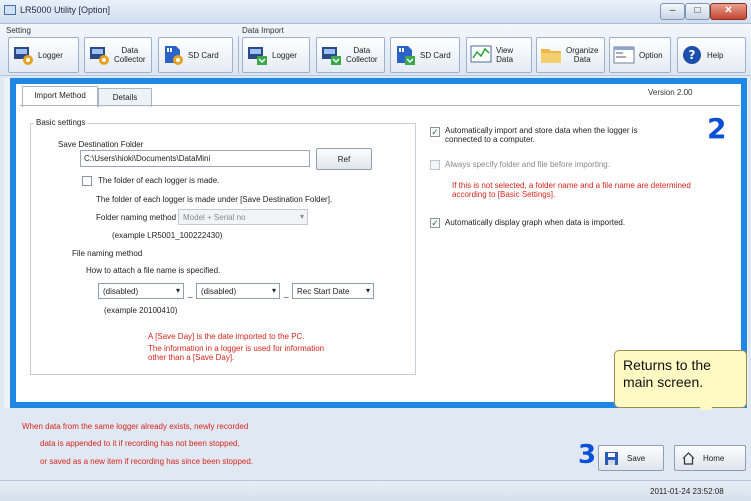 The width and height of the screenshot is (751, 501). What do you see at coordinates (99, 55) in the screenshot?
I see `data-collector-gear-icon` at bounding box center [99, 55].